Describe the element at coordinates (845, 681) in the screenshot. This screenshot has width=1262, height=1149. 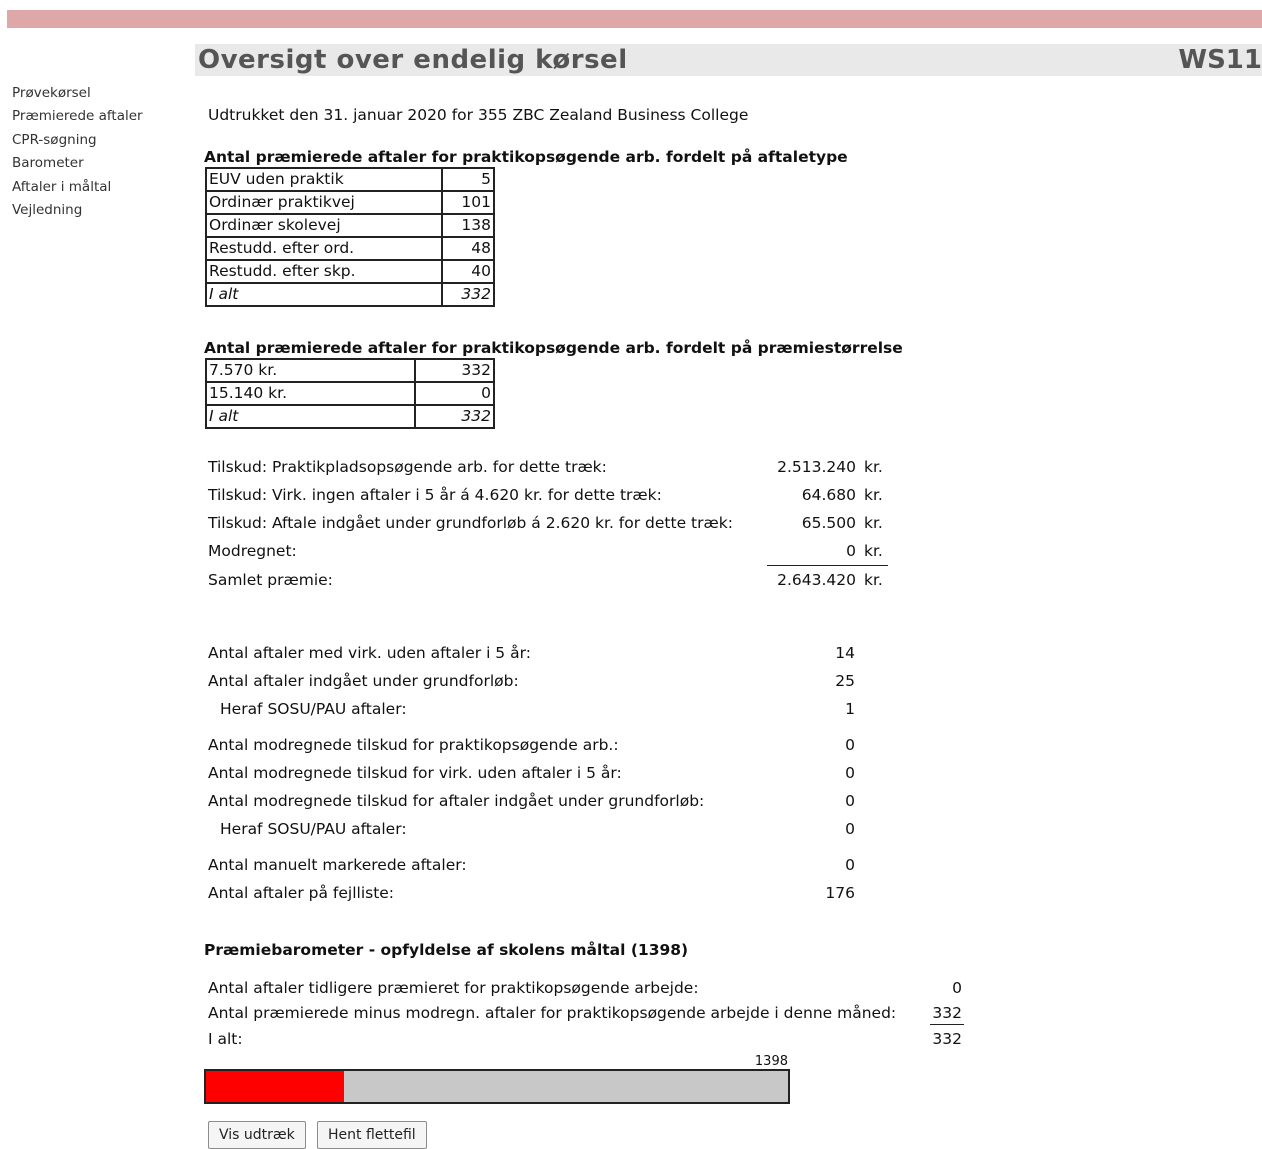
I see `count-value: 25` at that location.